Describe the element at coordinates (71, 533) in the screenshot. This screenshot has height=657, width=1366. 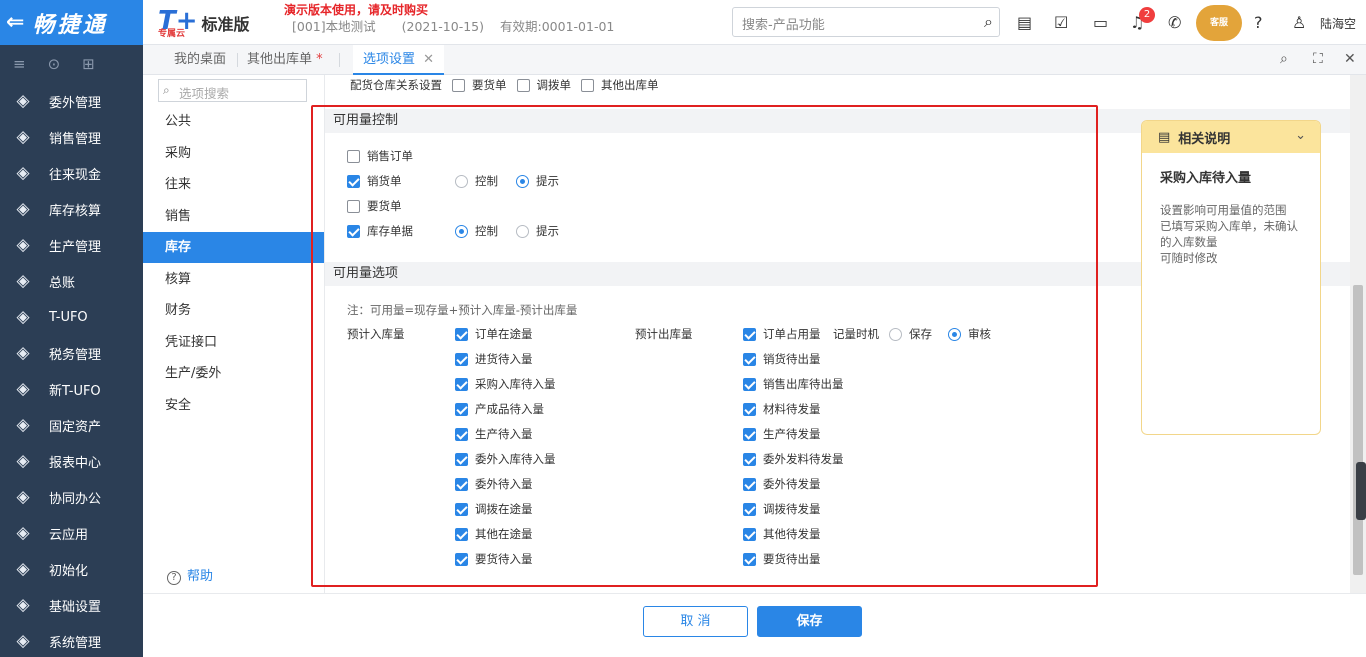
I see `sidebar-item: ◈ 云应用` at that location.